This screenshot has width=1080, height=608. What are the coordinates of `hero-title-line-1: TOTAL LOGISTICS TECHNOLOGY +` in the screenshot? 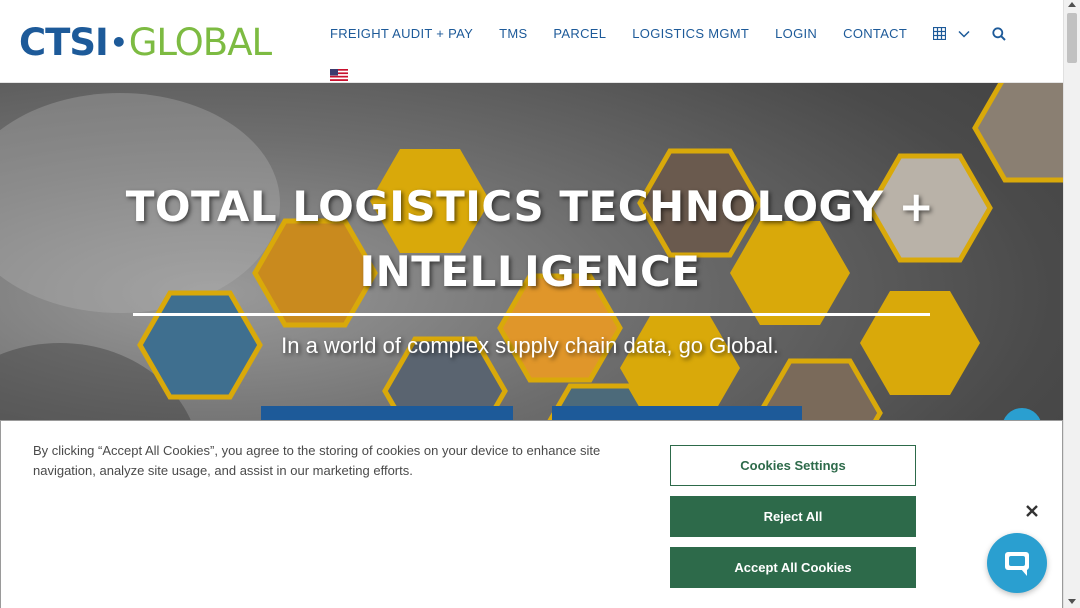 It's located at (530, 206).